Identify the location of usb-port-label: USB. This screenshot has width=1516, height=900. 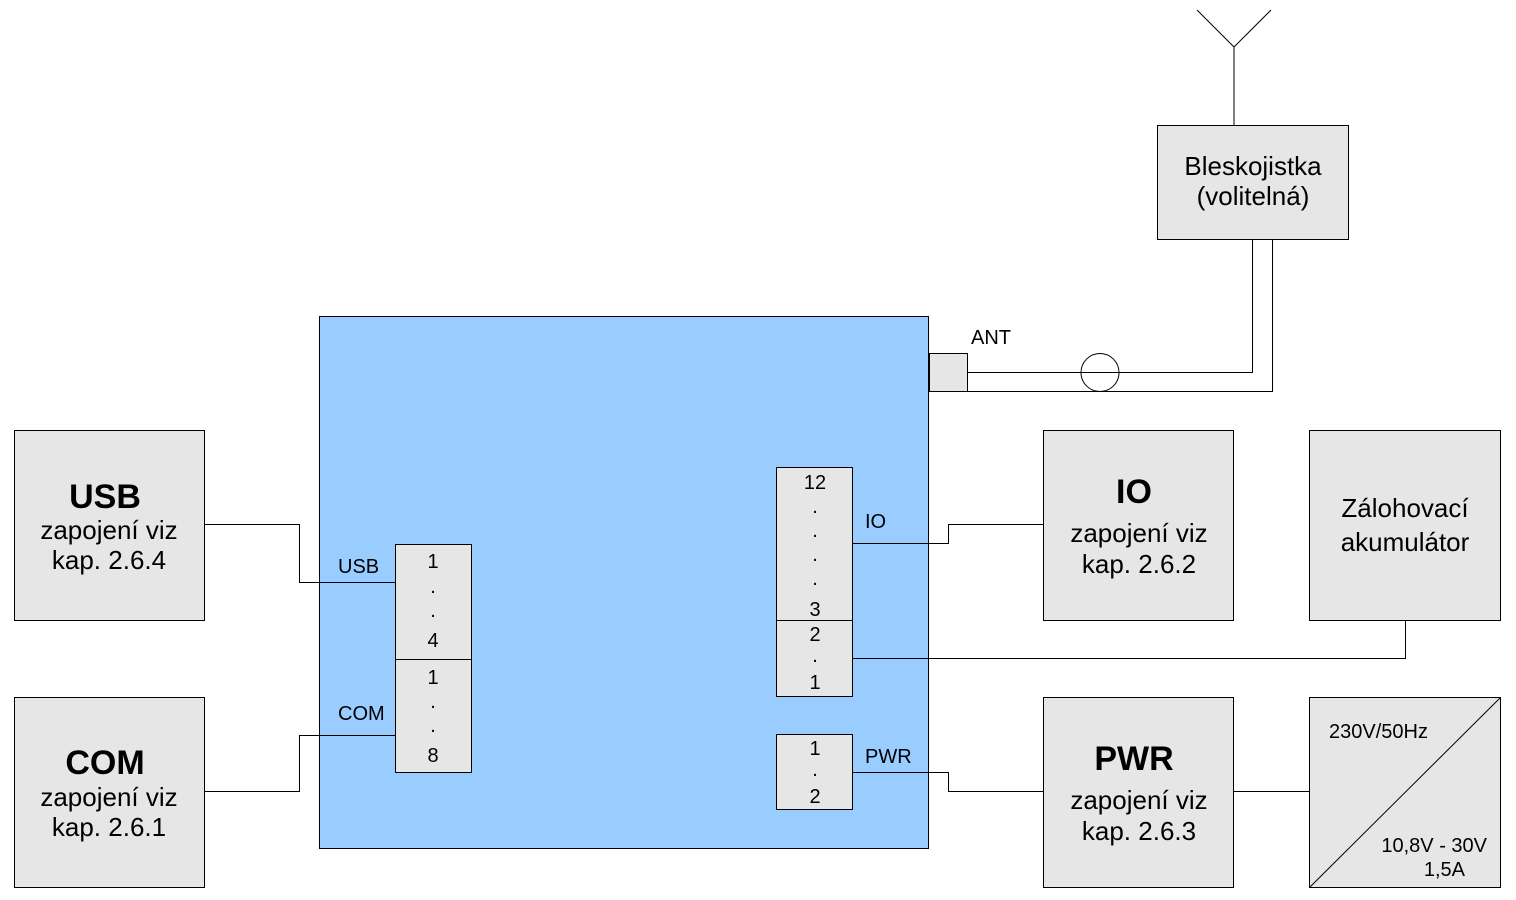
(358, 567).